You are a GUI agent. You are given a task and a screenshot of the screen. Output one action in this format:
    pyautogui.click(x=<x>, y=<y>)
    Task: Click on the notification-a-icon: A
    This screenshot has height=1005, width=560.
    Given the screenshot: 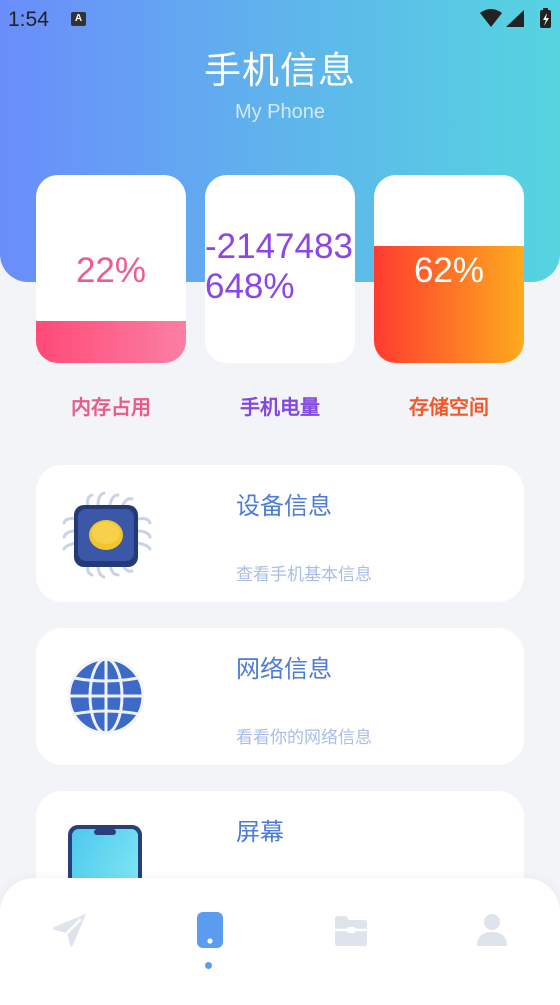 What is the action you would take?
    pyautogui.click(x=78, y=19)
    